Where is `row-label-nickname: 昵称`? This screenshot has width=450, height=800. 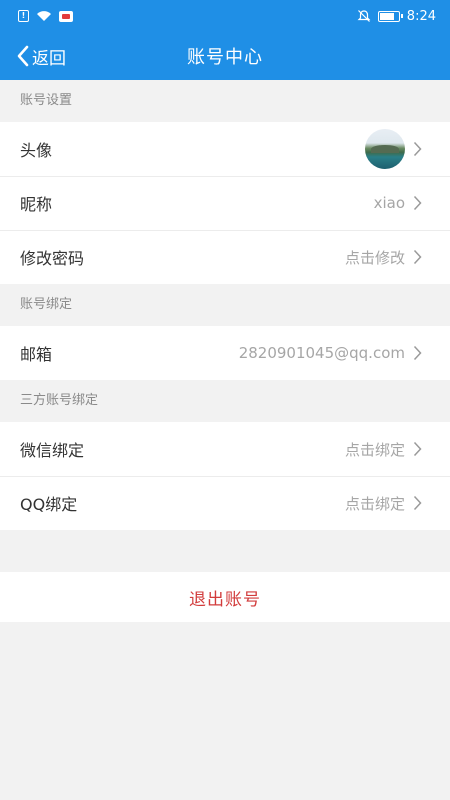
row-label-nickname: 昵称 is located at coordinates (36, 204).